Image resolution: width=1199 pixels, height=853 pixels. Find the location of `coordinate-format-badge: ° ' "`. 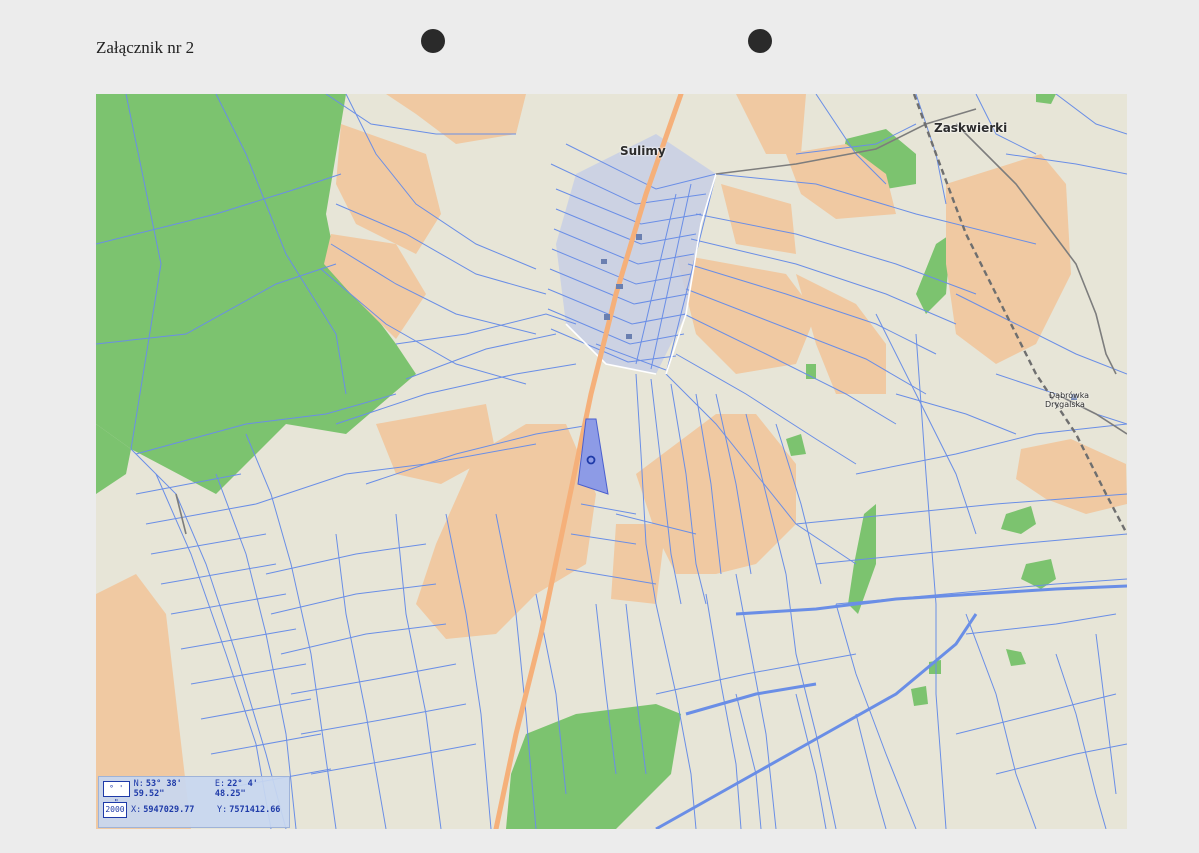

coordinate-format-badge: ° ' " is located at coordinates (116, 794).